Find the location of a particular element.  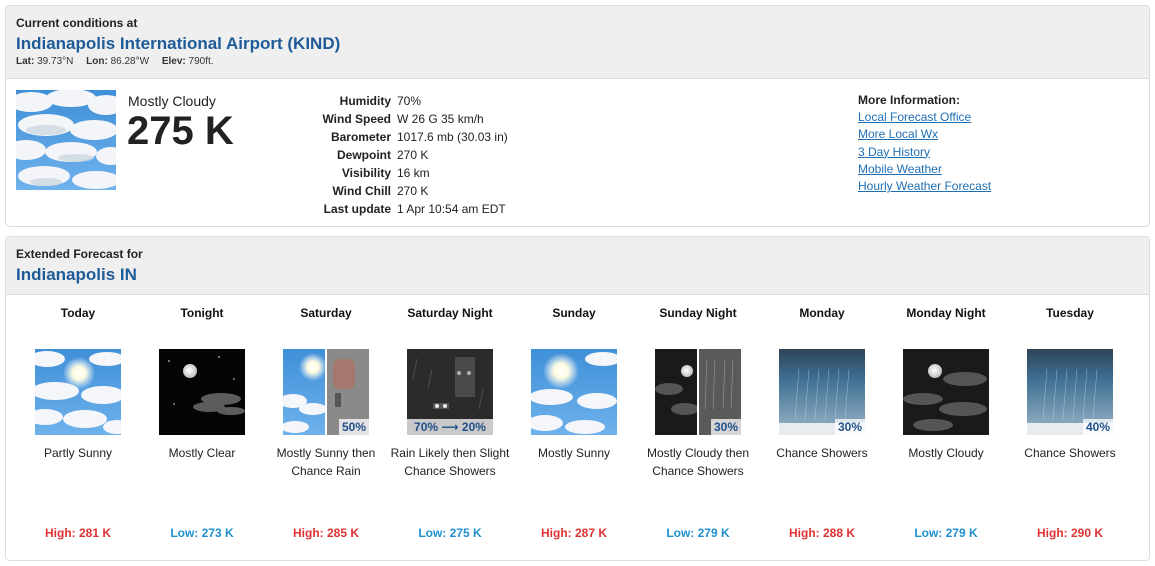

detail-row-dewpoint: Dewpoint 270 K is located at coordinates (398, 155).